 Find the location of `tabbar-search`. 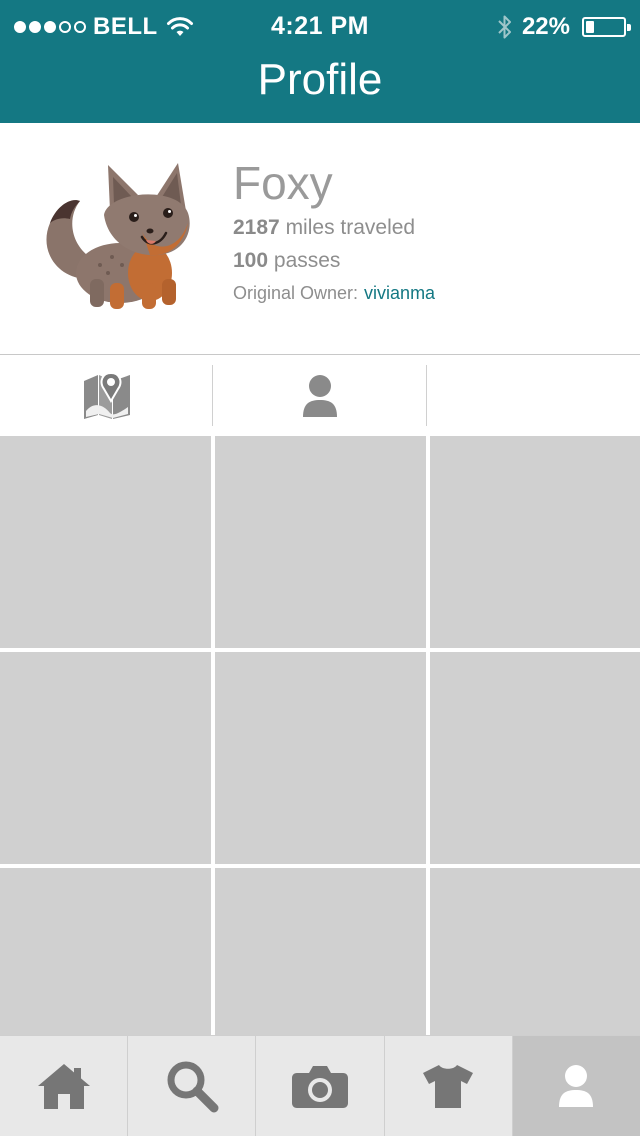

tabbar-search is located at coordinates (192, 1086).